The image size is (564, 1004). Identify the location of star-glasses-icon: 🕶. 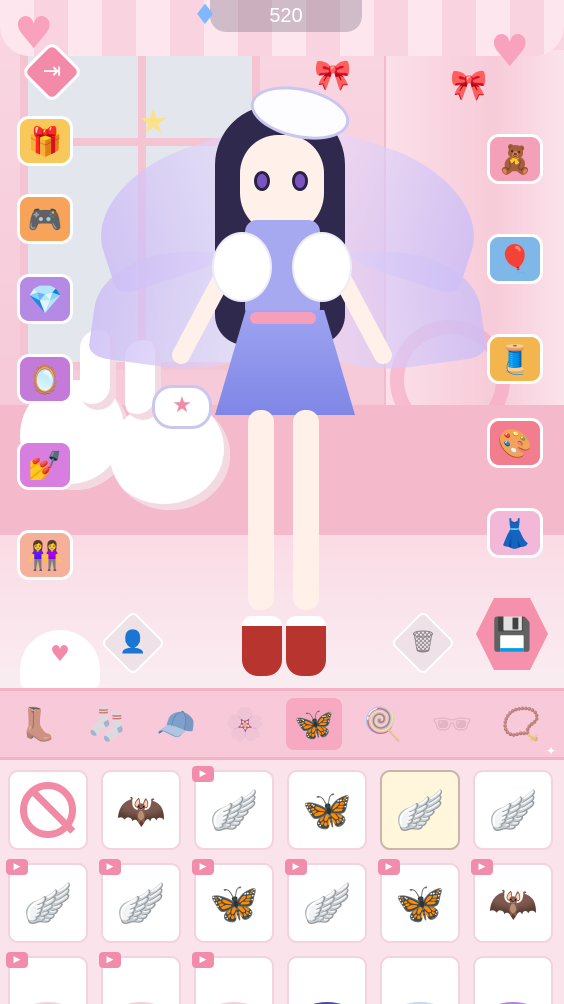
(452, 724).